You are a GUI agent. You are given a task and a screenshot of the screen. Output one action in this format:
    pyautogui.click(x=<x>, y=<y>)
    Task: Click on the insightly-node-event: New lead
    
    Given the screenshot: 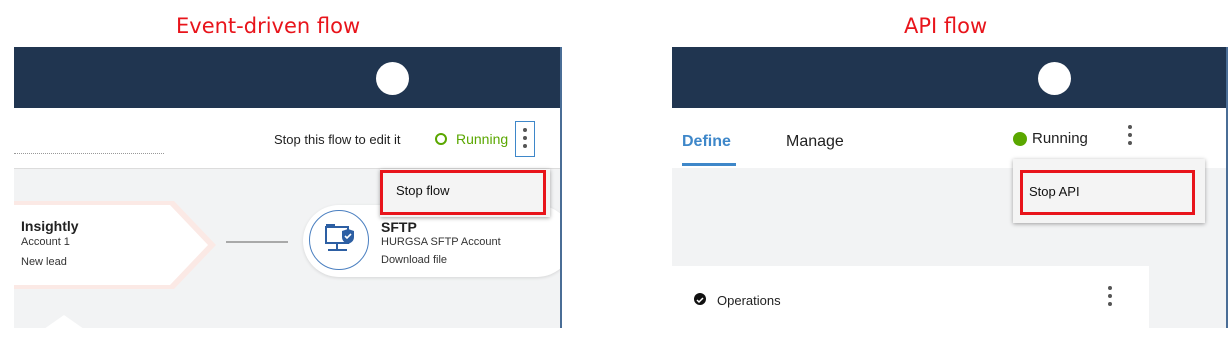 What is the action you would take?
    pyautogui.click(x=44, y=262)
    